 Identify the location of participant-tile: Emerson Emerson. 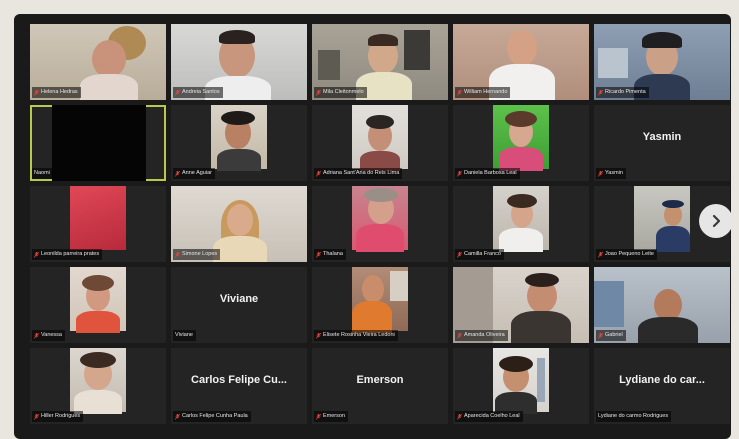
(380, 386).